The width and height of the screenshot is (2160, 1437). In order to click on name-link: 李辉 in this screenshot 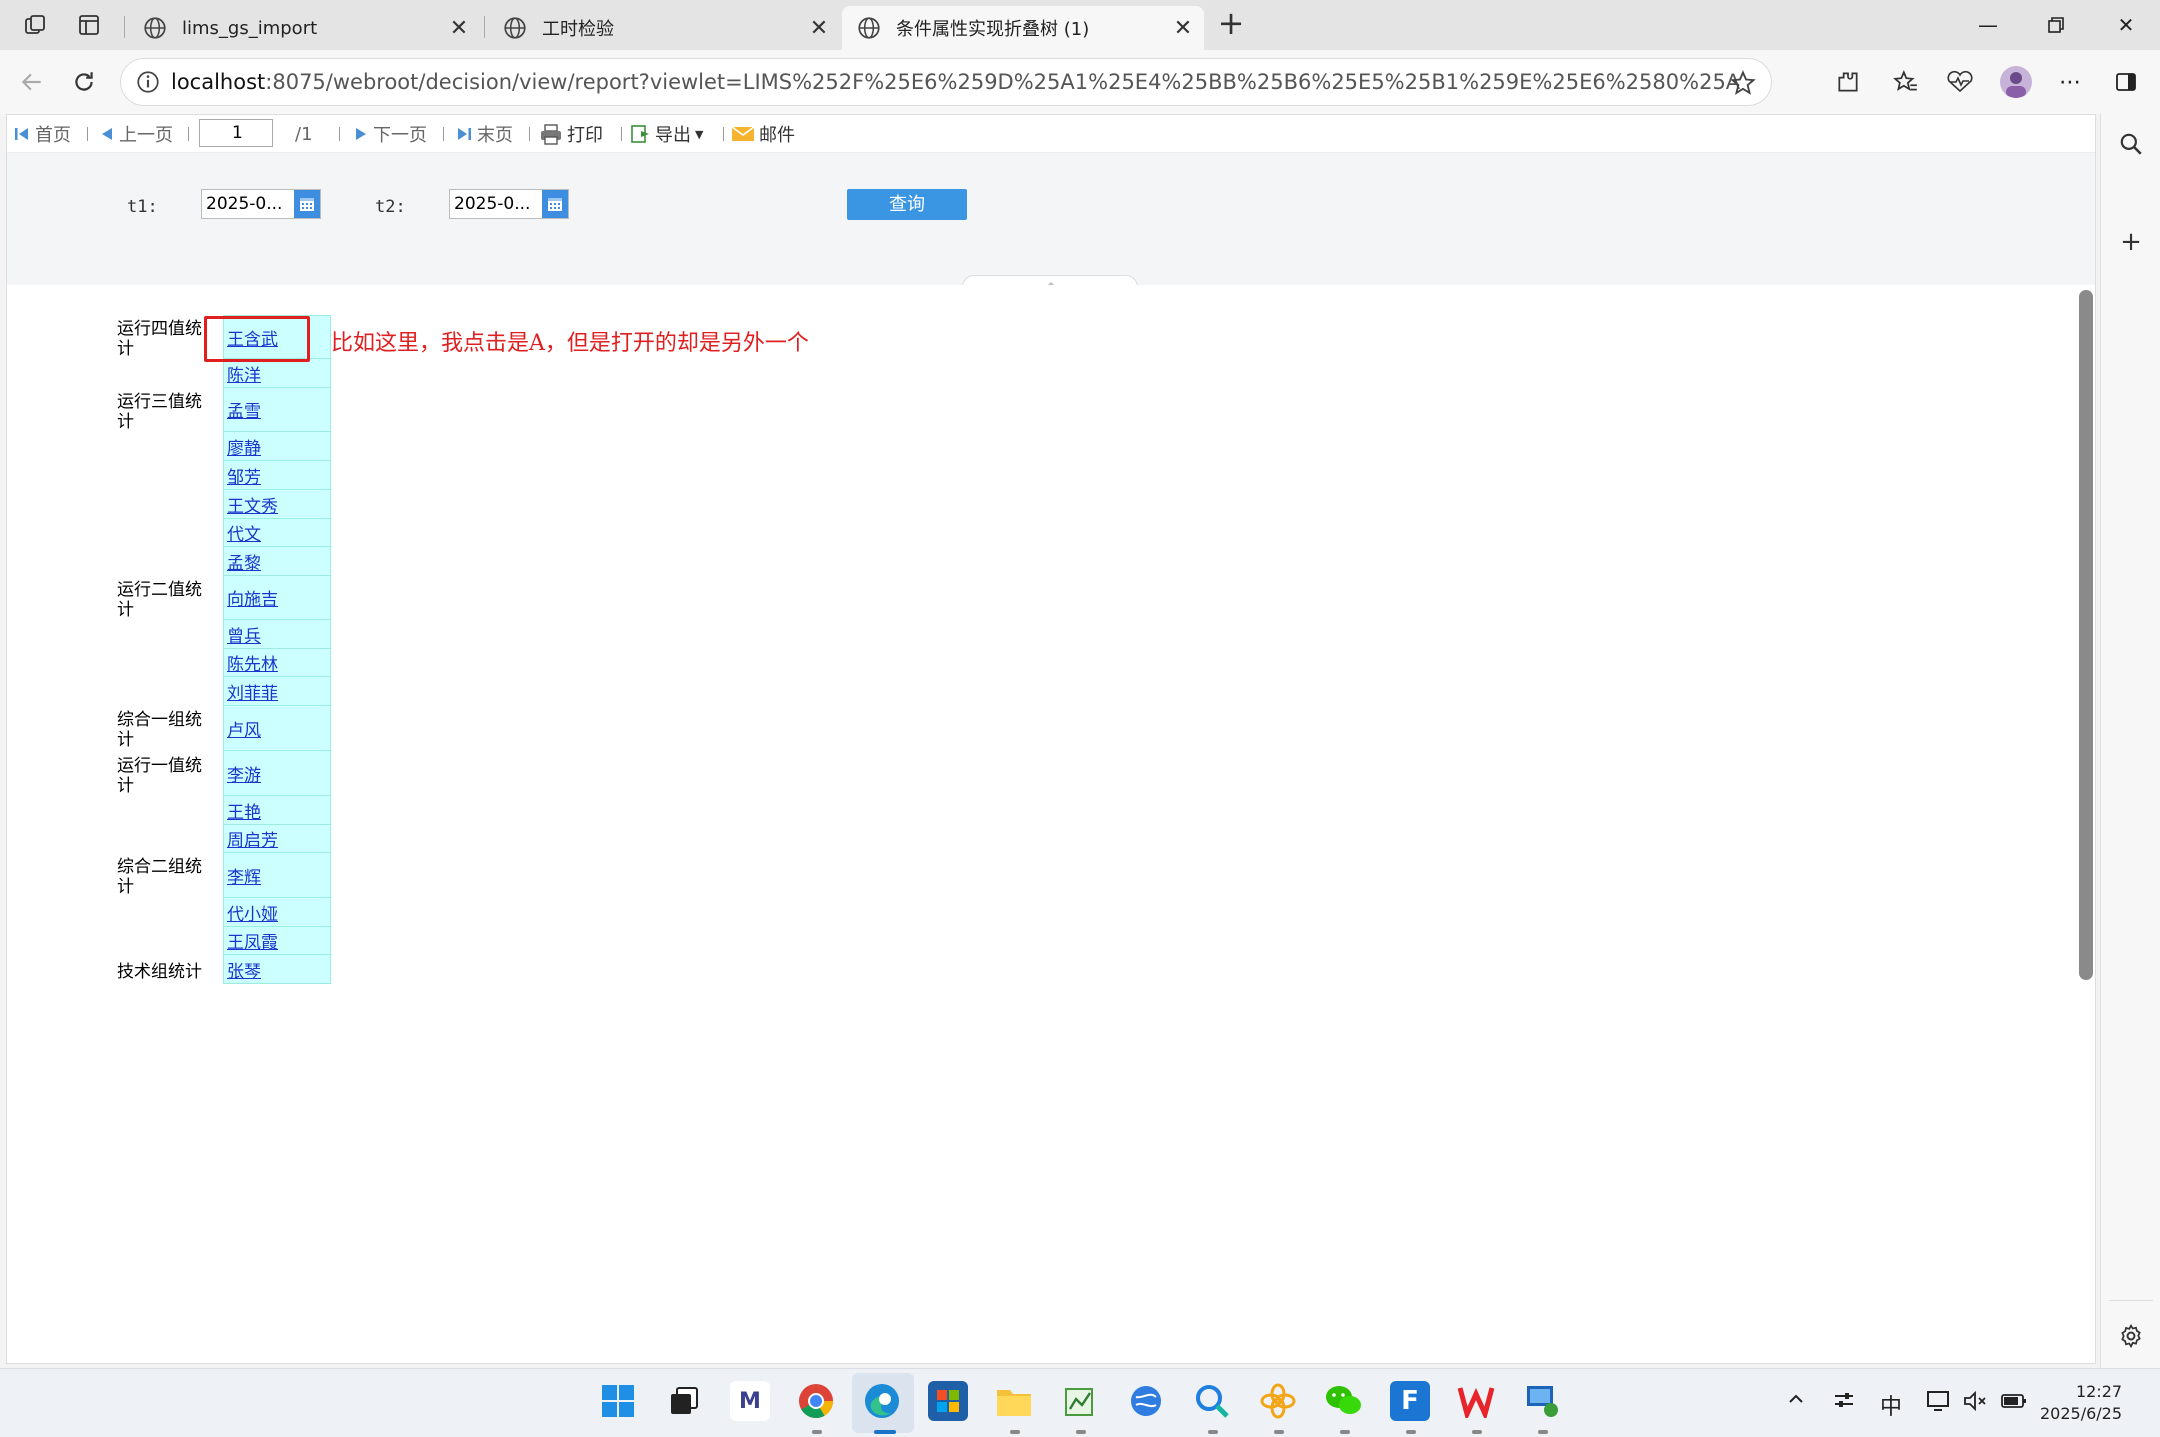, I will do `click(244, 875)`.